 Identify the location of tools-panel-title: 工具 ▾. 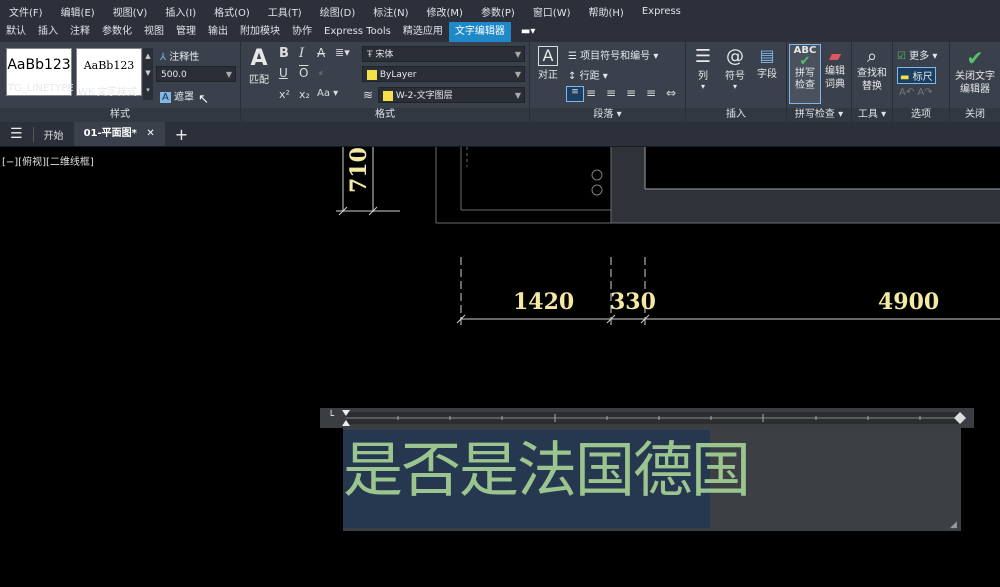
(872, 115).